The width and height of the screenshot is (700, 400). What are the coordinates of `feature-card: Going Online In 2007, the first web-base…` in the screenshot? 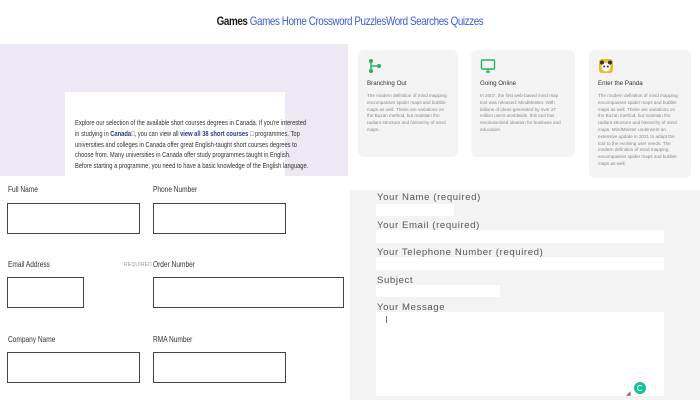 It's located at (523, 103).